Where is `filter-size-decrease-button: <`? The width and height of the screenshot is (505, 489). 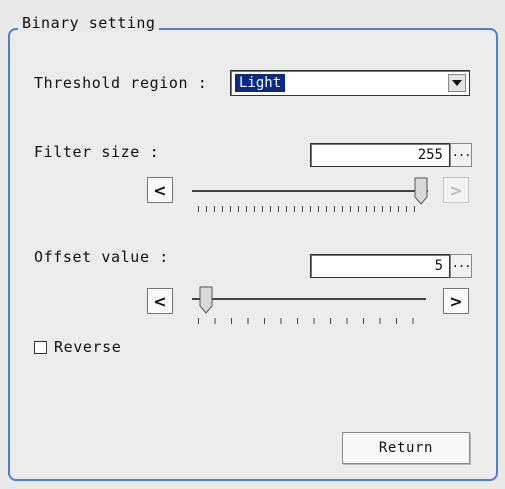
filter-size-decrease-button: < is located at coordinates (160, 190).